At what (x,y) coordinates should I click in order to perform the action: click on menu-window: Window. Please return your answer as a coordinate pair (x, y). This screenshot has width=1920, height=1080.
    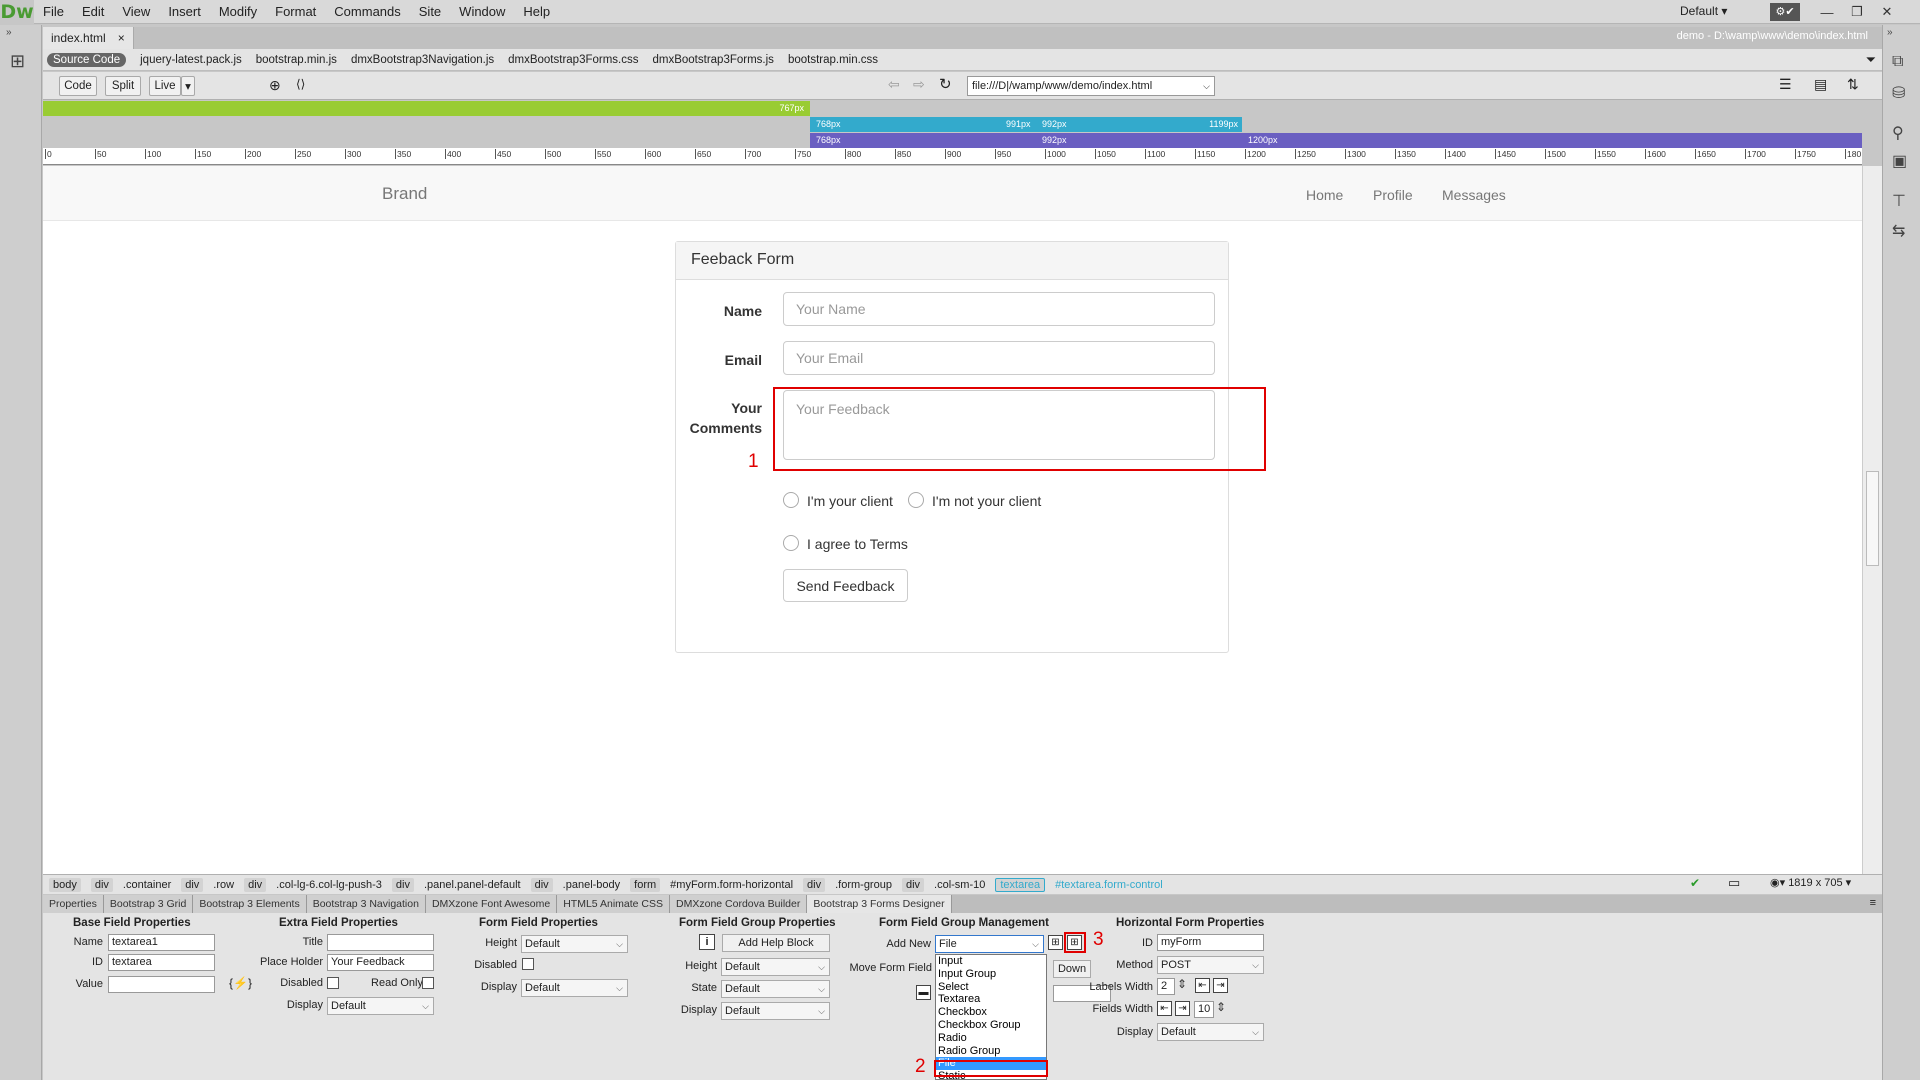
    Looking at the image, I should click on (482, 12).